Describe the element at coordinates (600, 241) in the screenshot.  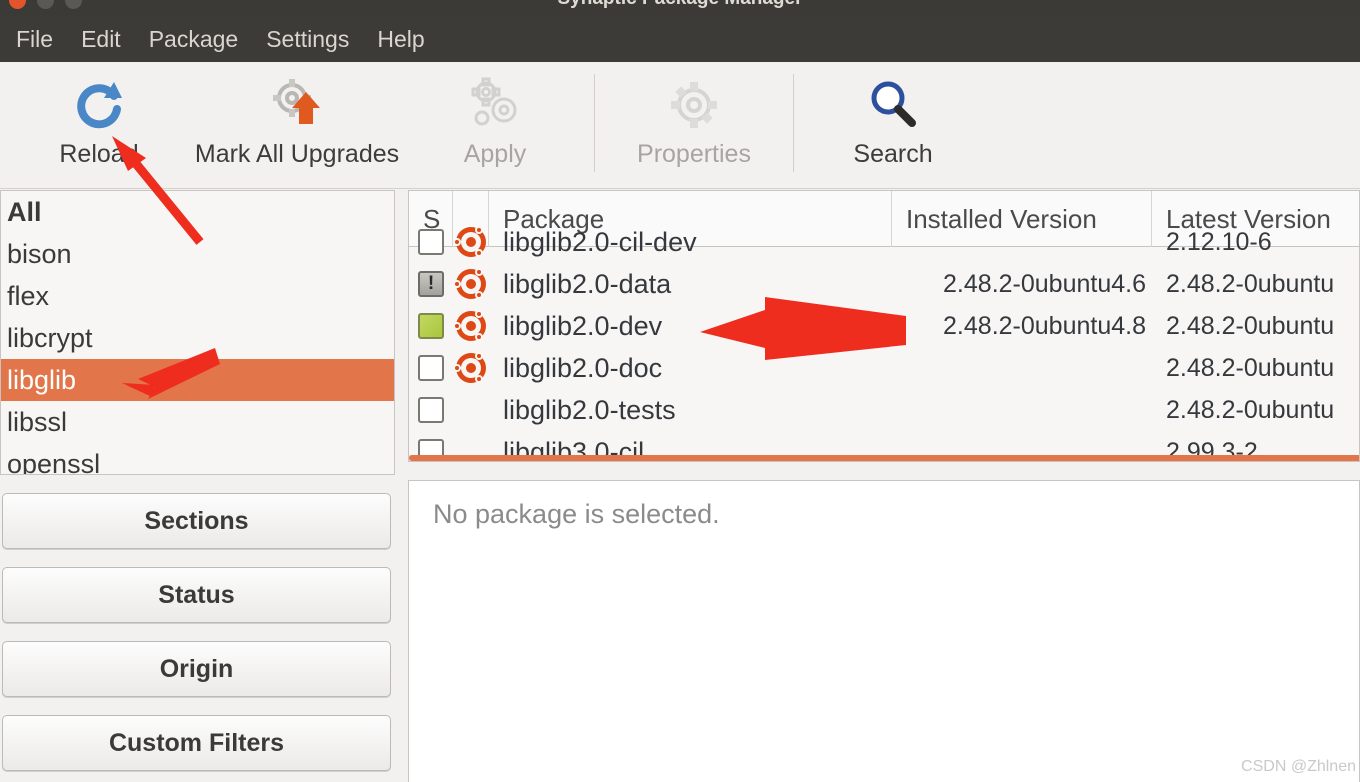
I see `package-name: libglib2.0-cil-dev` at that location.